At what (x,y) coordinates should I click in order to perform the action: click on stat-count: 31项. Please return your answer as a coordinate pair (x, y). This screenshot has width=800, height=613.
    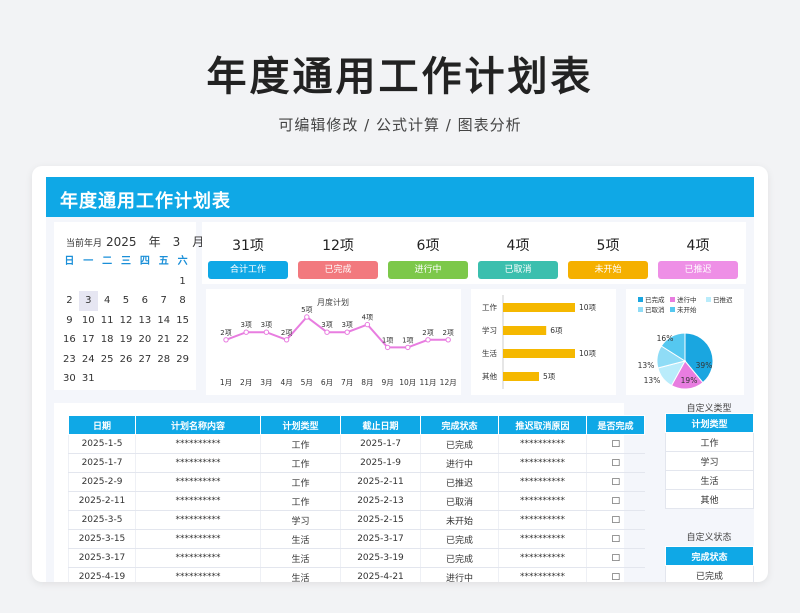
    Looking at the image, I should click on (248, 246).